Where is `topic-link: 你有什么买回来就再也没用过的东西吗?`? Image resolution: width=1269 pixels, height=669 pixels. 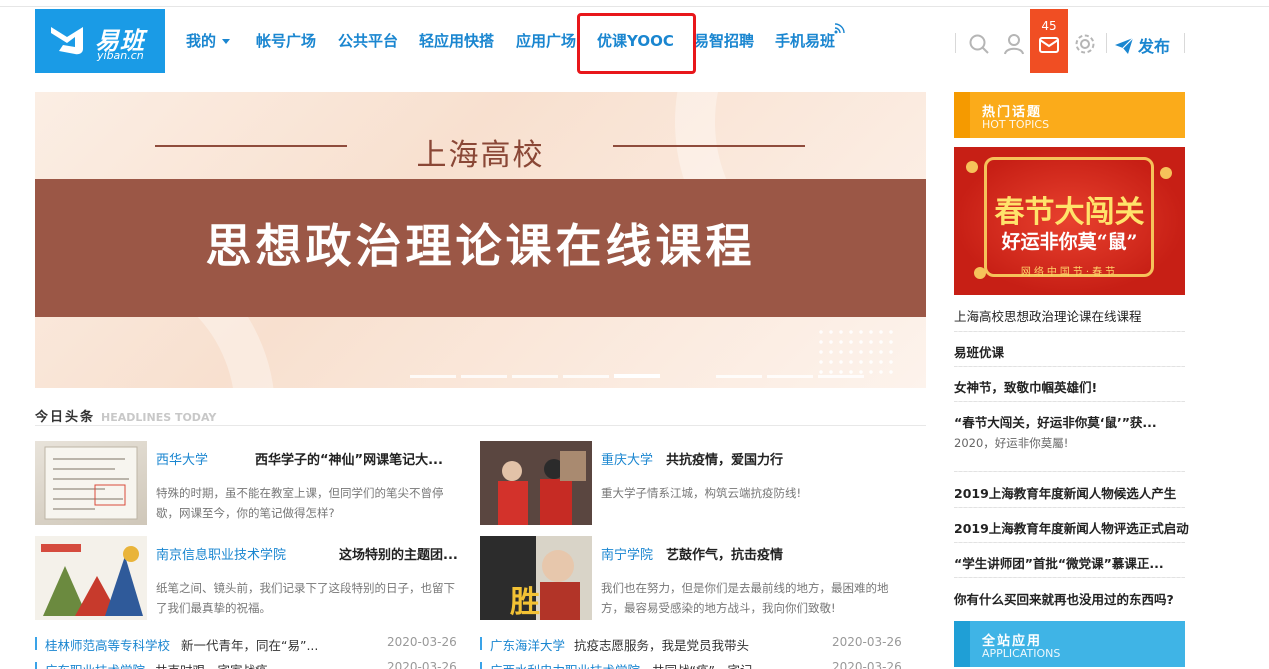 topic-link: 你有什么买回来就再也没用过的东西吗? is located at coordinates (1069, 598).